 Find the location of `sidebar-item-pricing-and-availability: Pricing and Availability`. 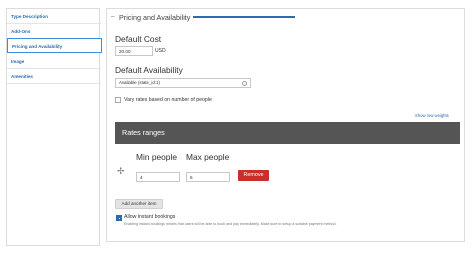

sidebar-item-pricing-and-availability: Pricing and Availability is located at coordinates (54, 45).